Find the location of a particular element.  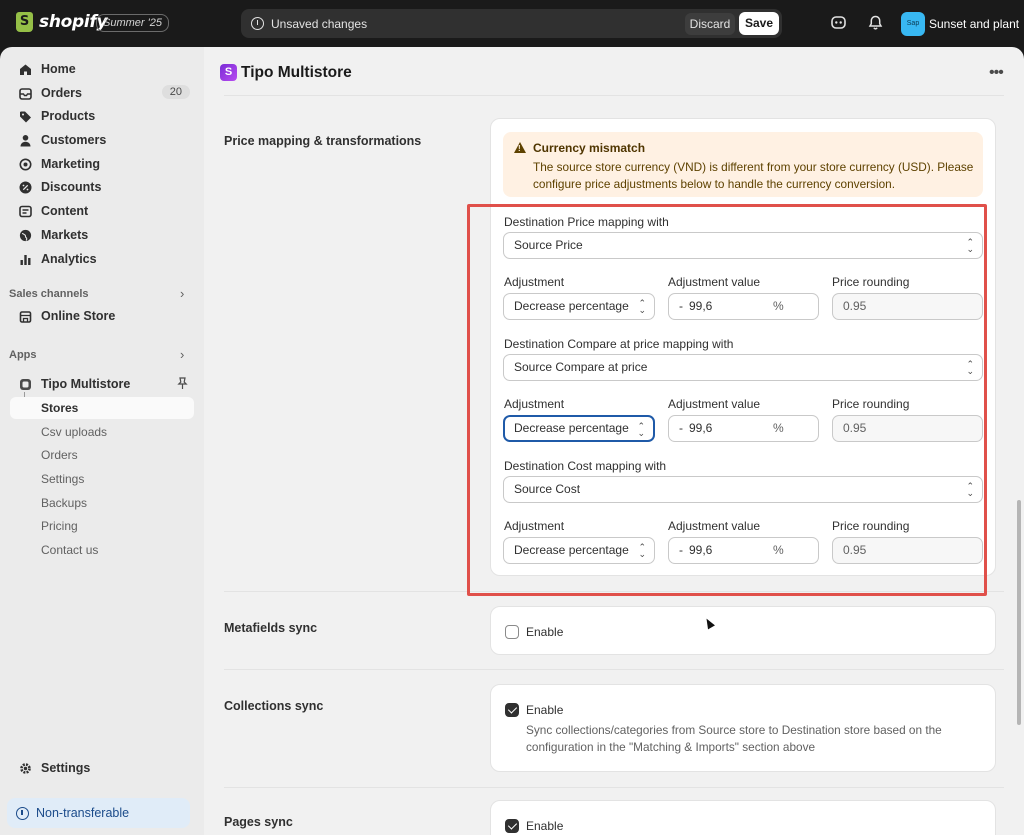

sidebar-item-content: Content is located at coordinates (102, 211).